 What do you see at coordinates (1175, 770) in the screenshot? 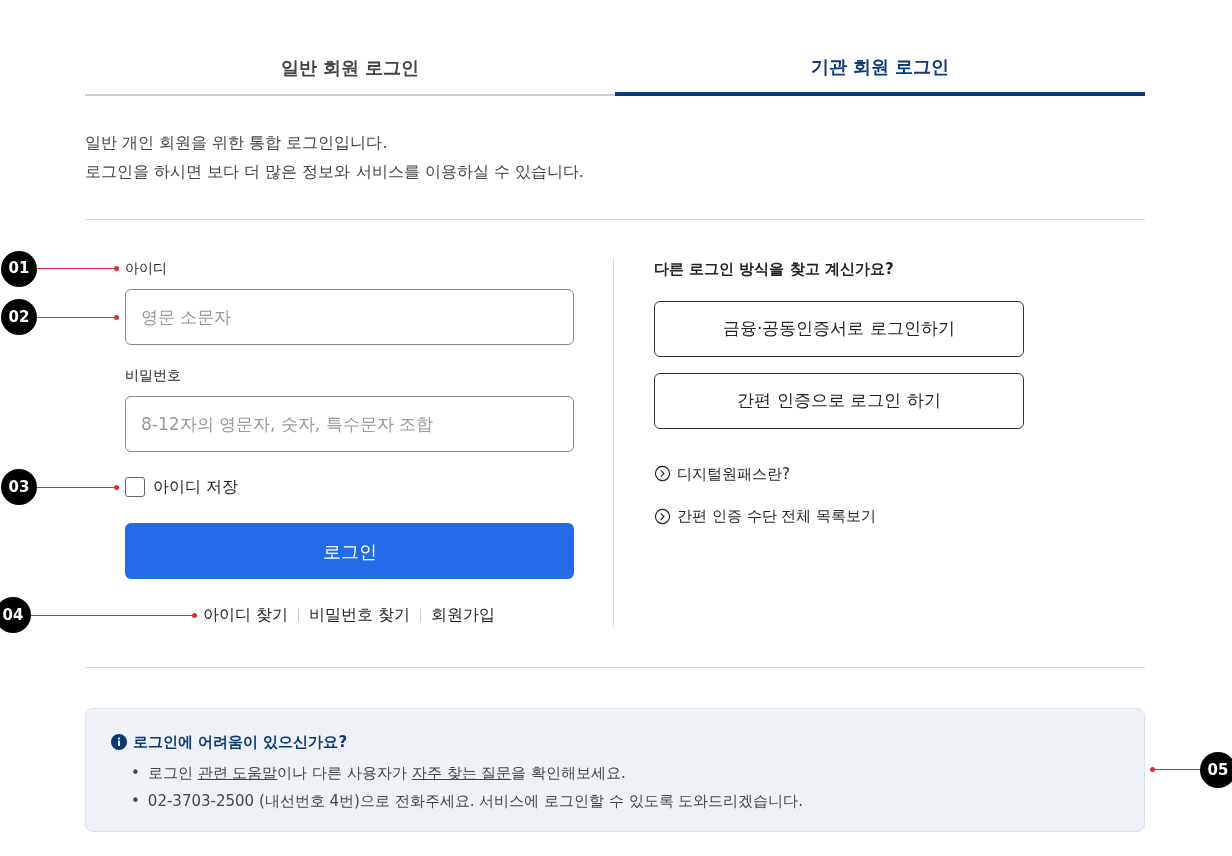
I see `leader-line` at bounding box center [1175, 770].